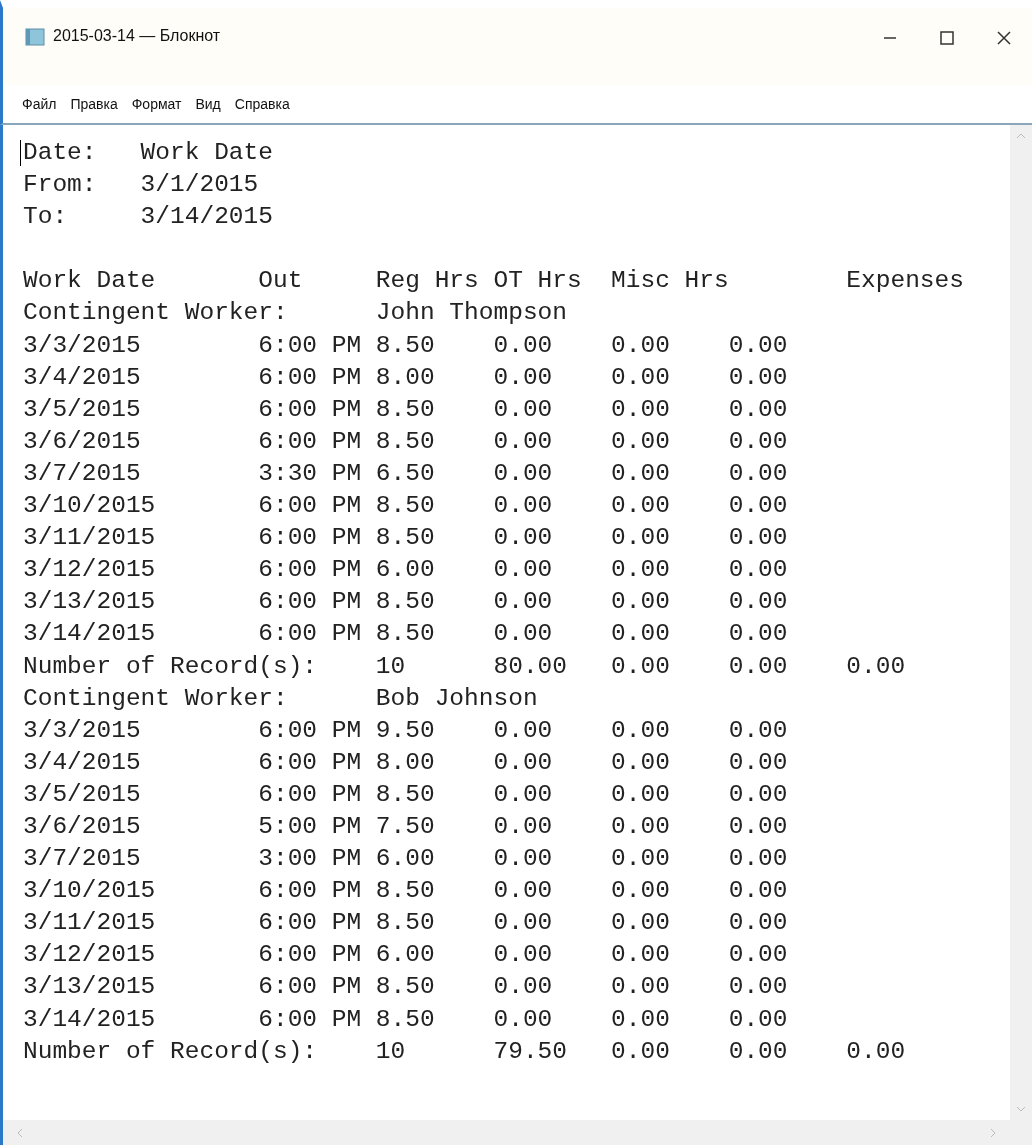  I want to click on menu-item: Формат, so click(156, 104).